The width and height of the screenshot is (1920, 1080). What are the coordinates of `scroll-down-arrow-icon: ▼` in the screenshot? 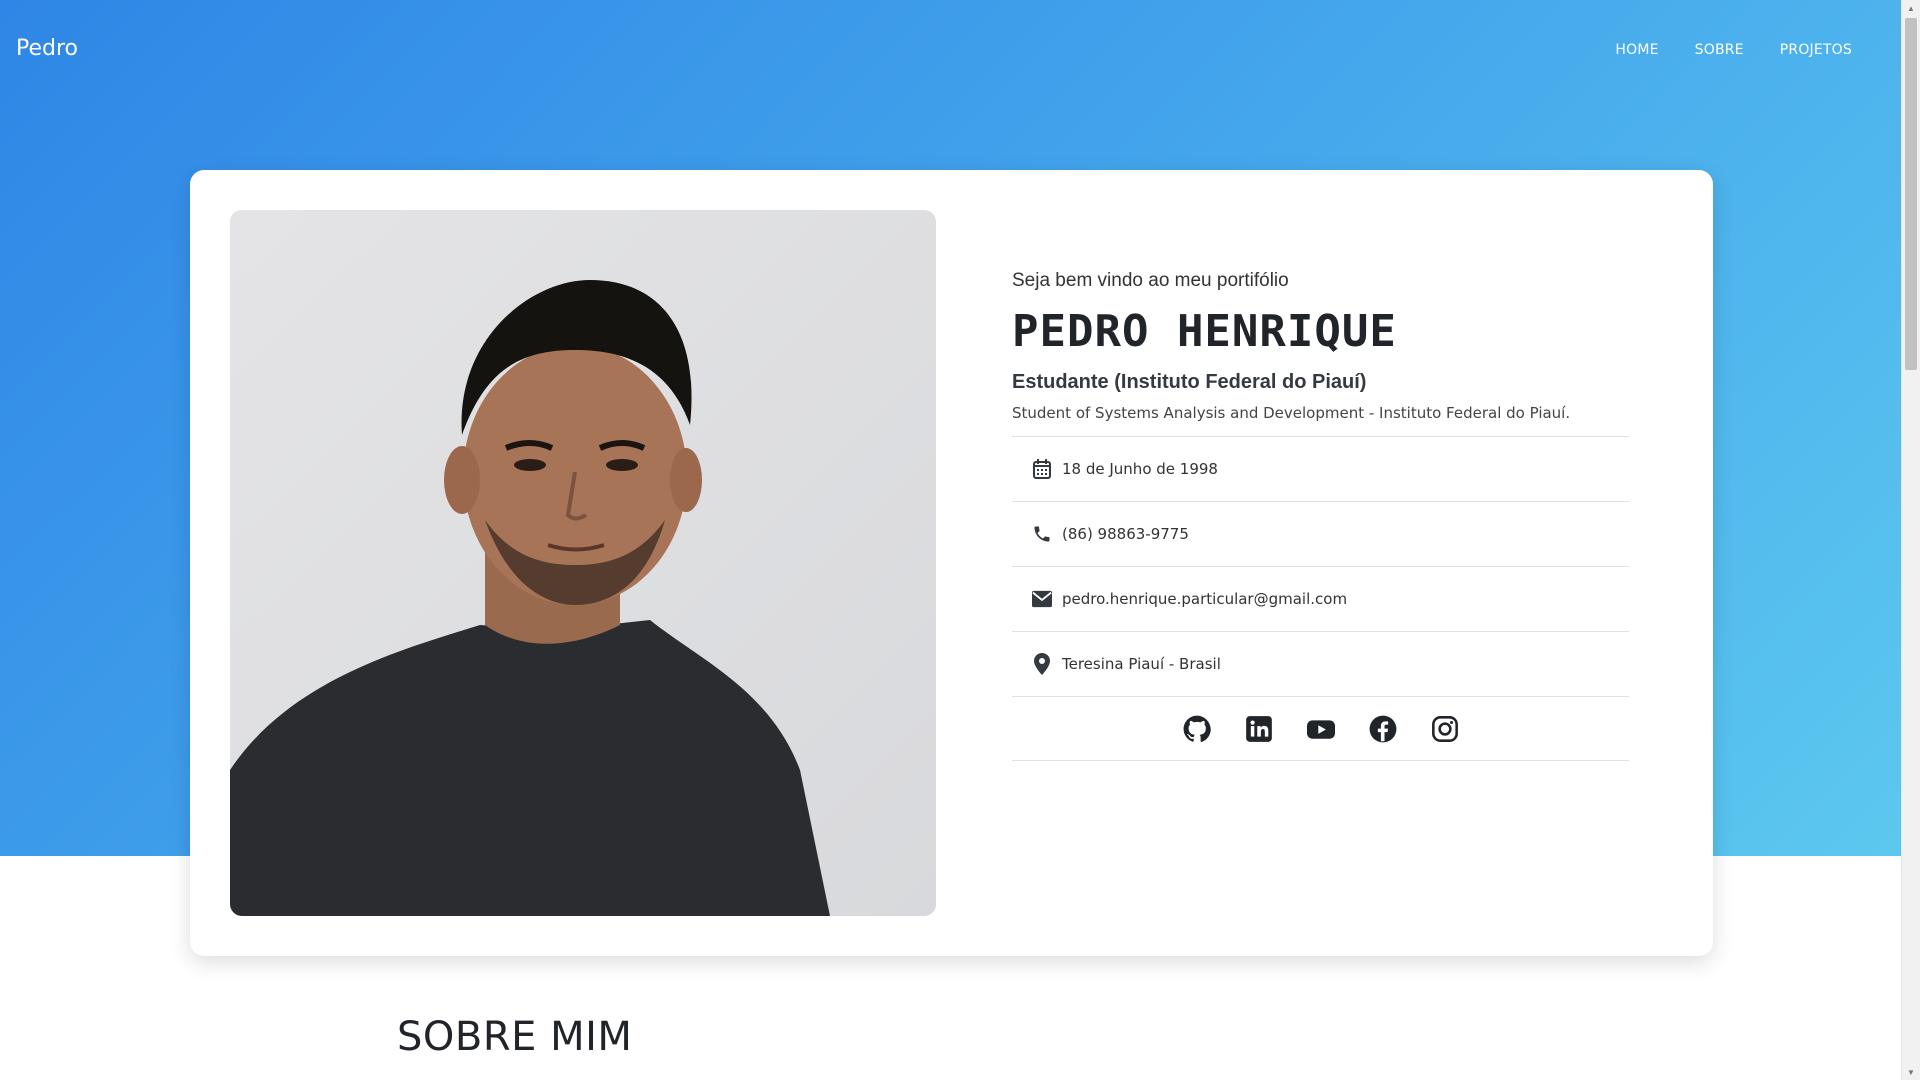 It's located at (1911, 1072).